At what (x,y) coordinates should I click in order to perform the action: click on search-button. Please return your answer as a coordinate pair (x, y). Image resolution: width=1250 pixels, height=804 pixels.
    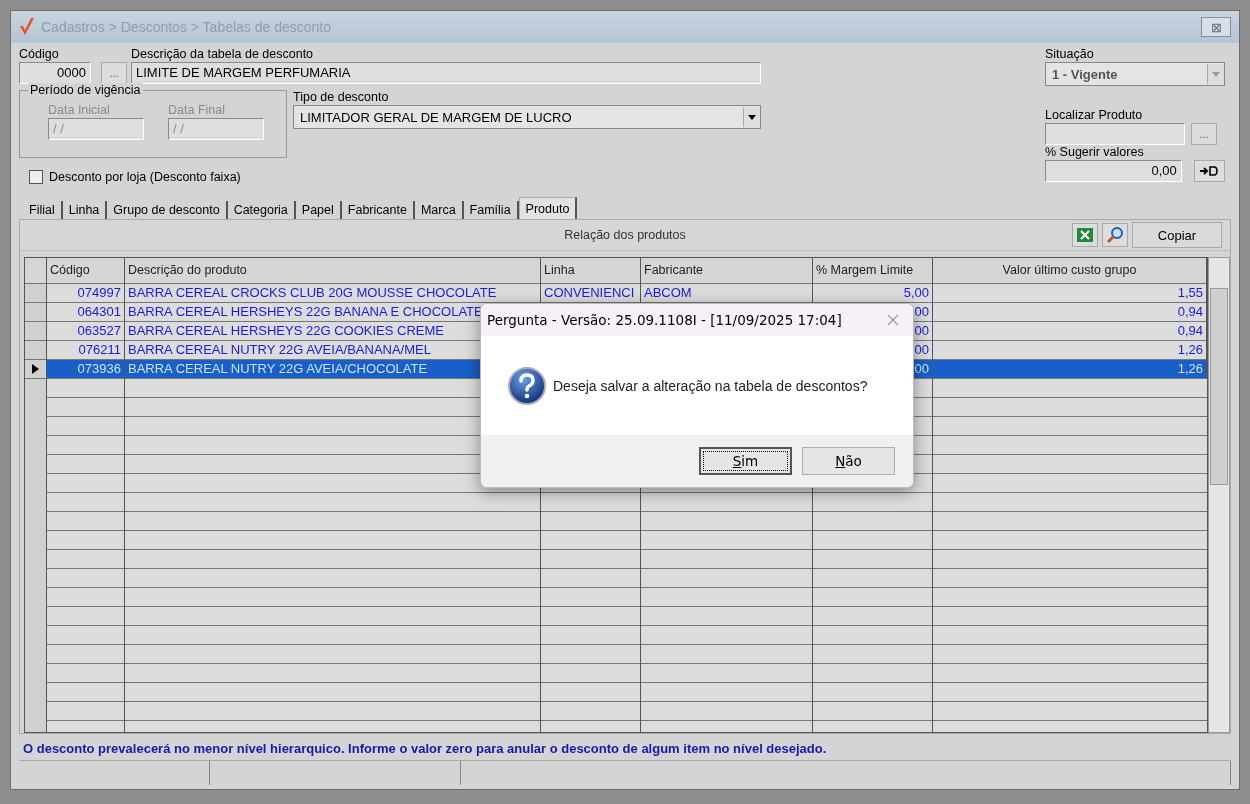
    Looking at the image, I should click on (1115, 235).